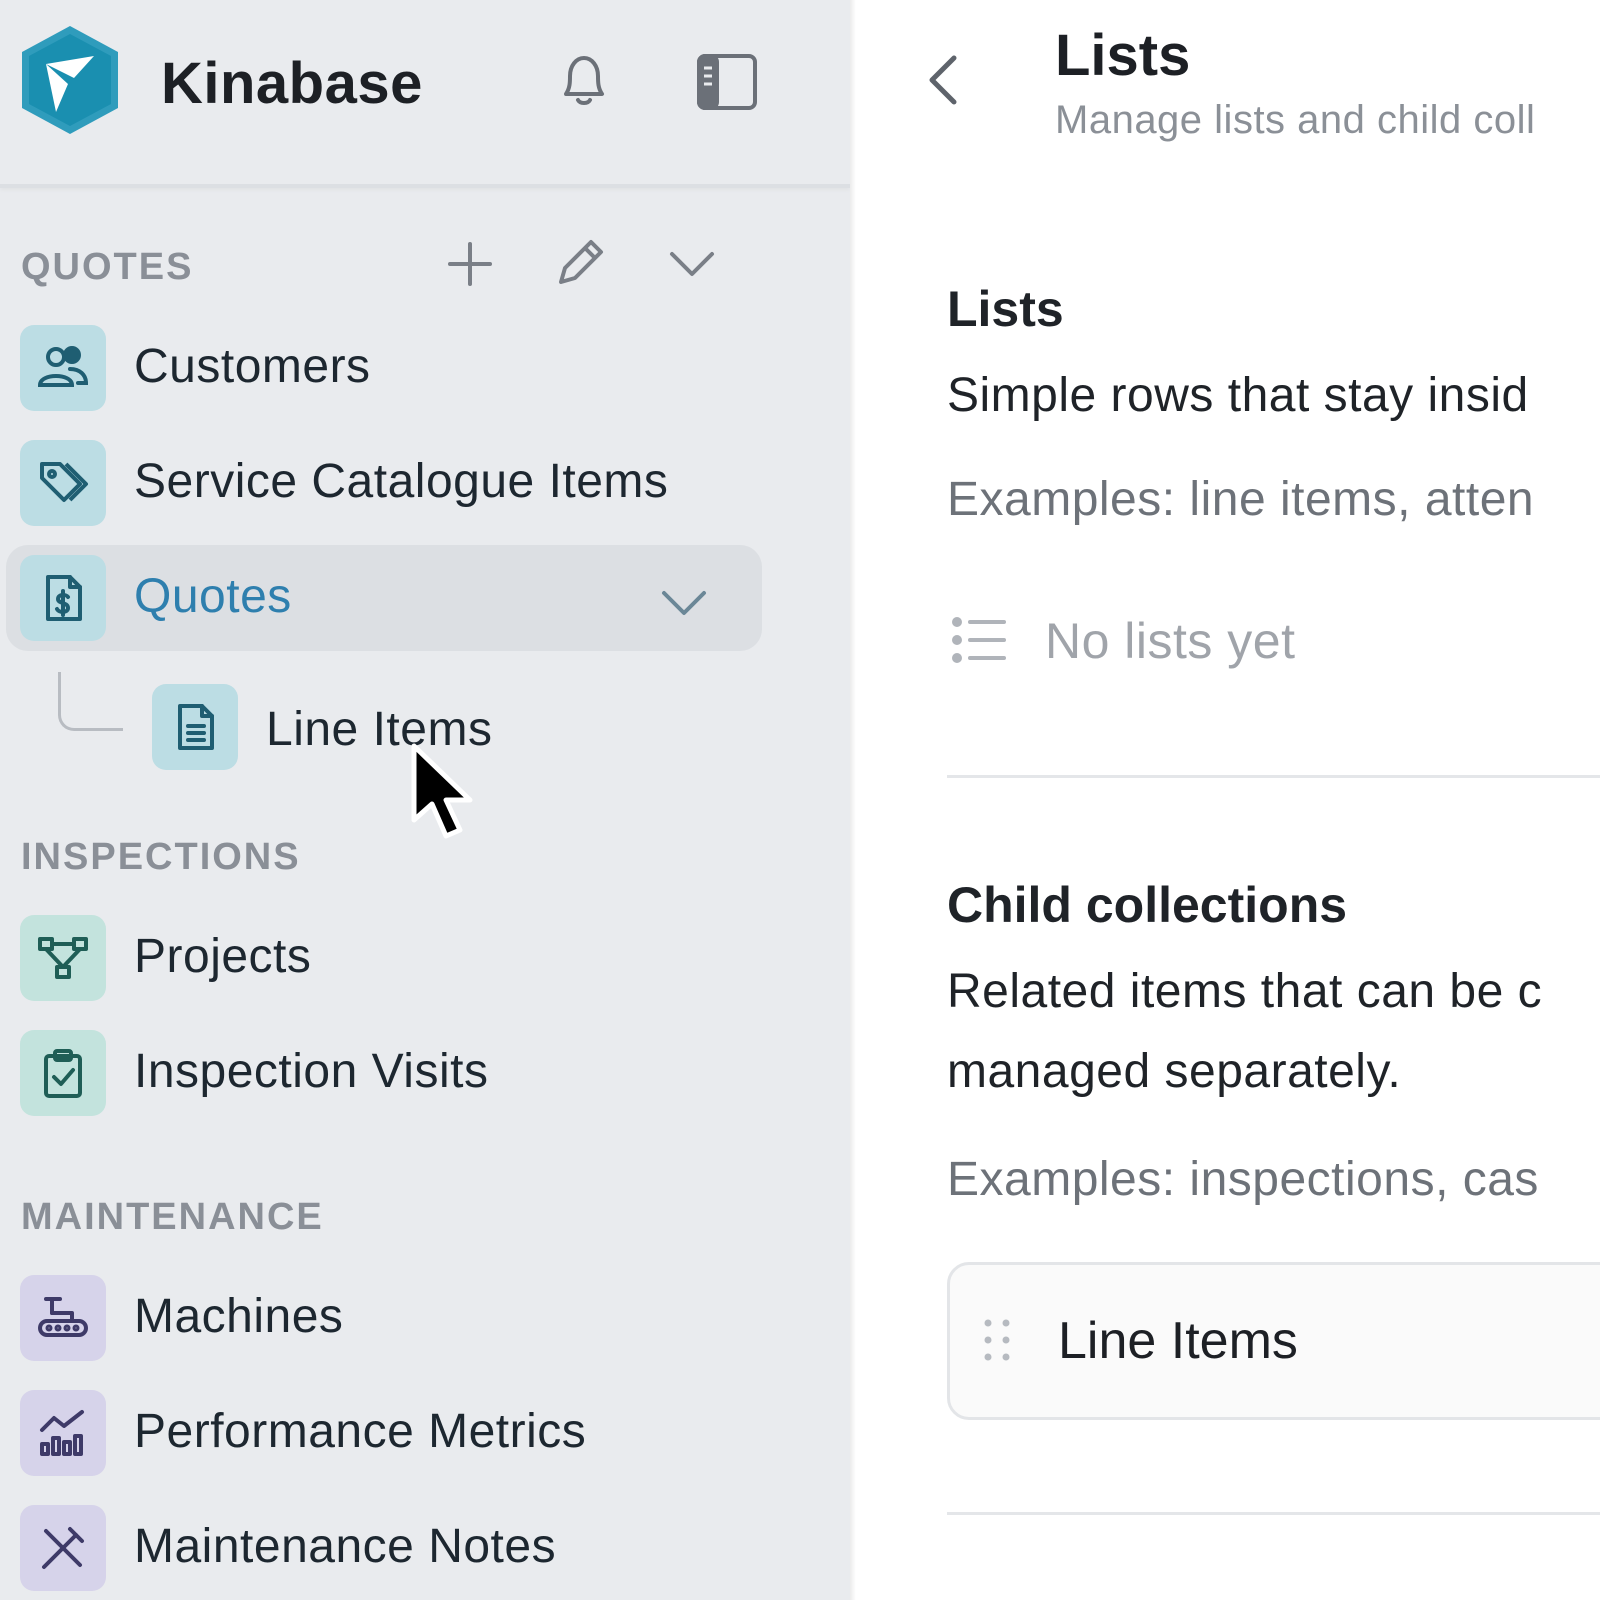 The height and width of the screenshot is (1600, 1600). I want to click on list-icon, so click(979, 640).